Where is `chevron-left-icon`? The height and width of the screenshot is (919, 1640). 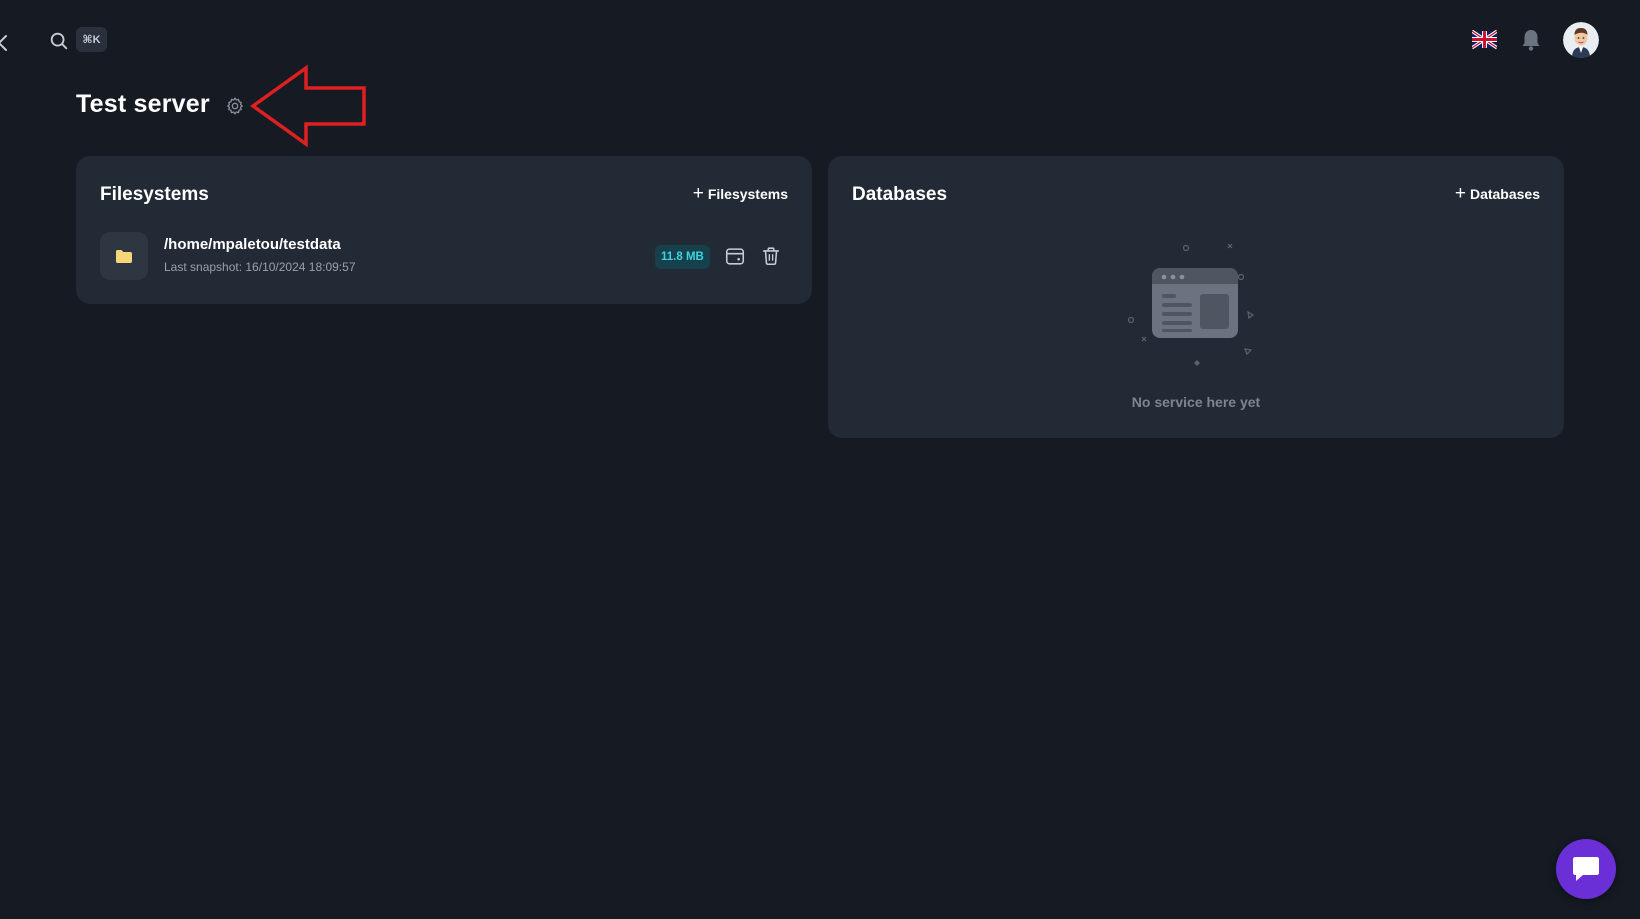 chevron-left-icon is located at coordinates (4, 43).